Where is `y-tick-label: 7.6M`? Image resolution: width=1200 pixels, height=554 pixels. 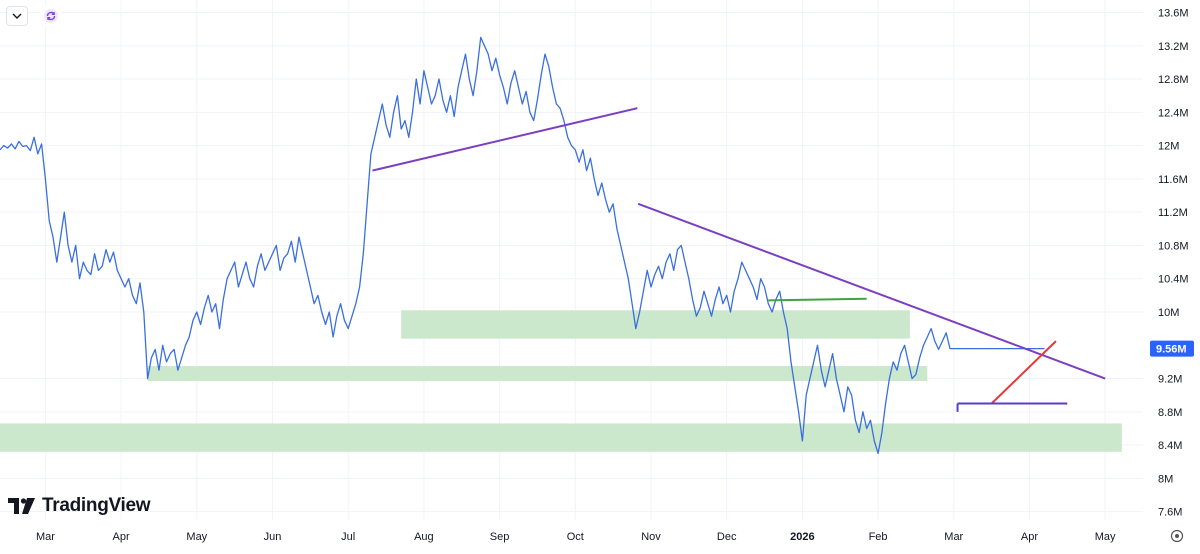 y-tick-label: 7.6M is located at coordinates (1170, 513).